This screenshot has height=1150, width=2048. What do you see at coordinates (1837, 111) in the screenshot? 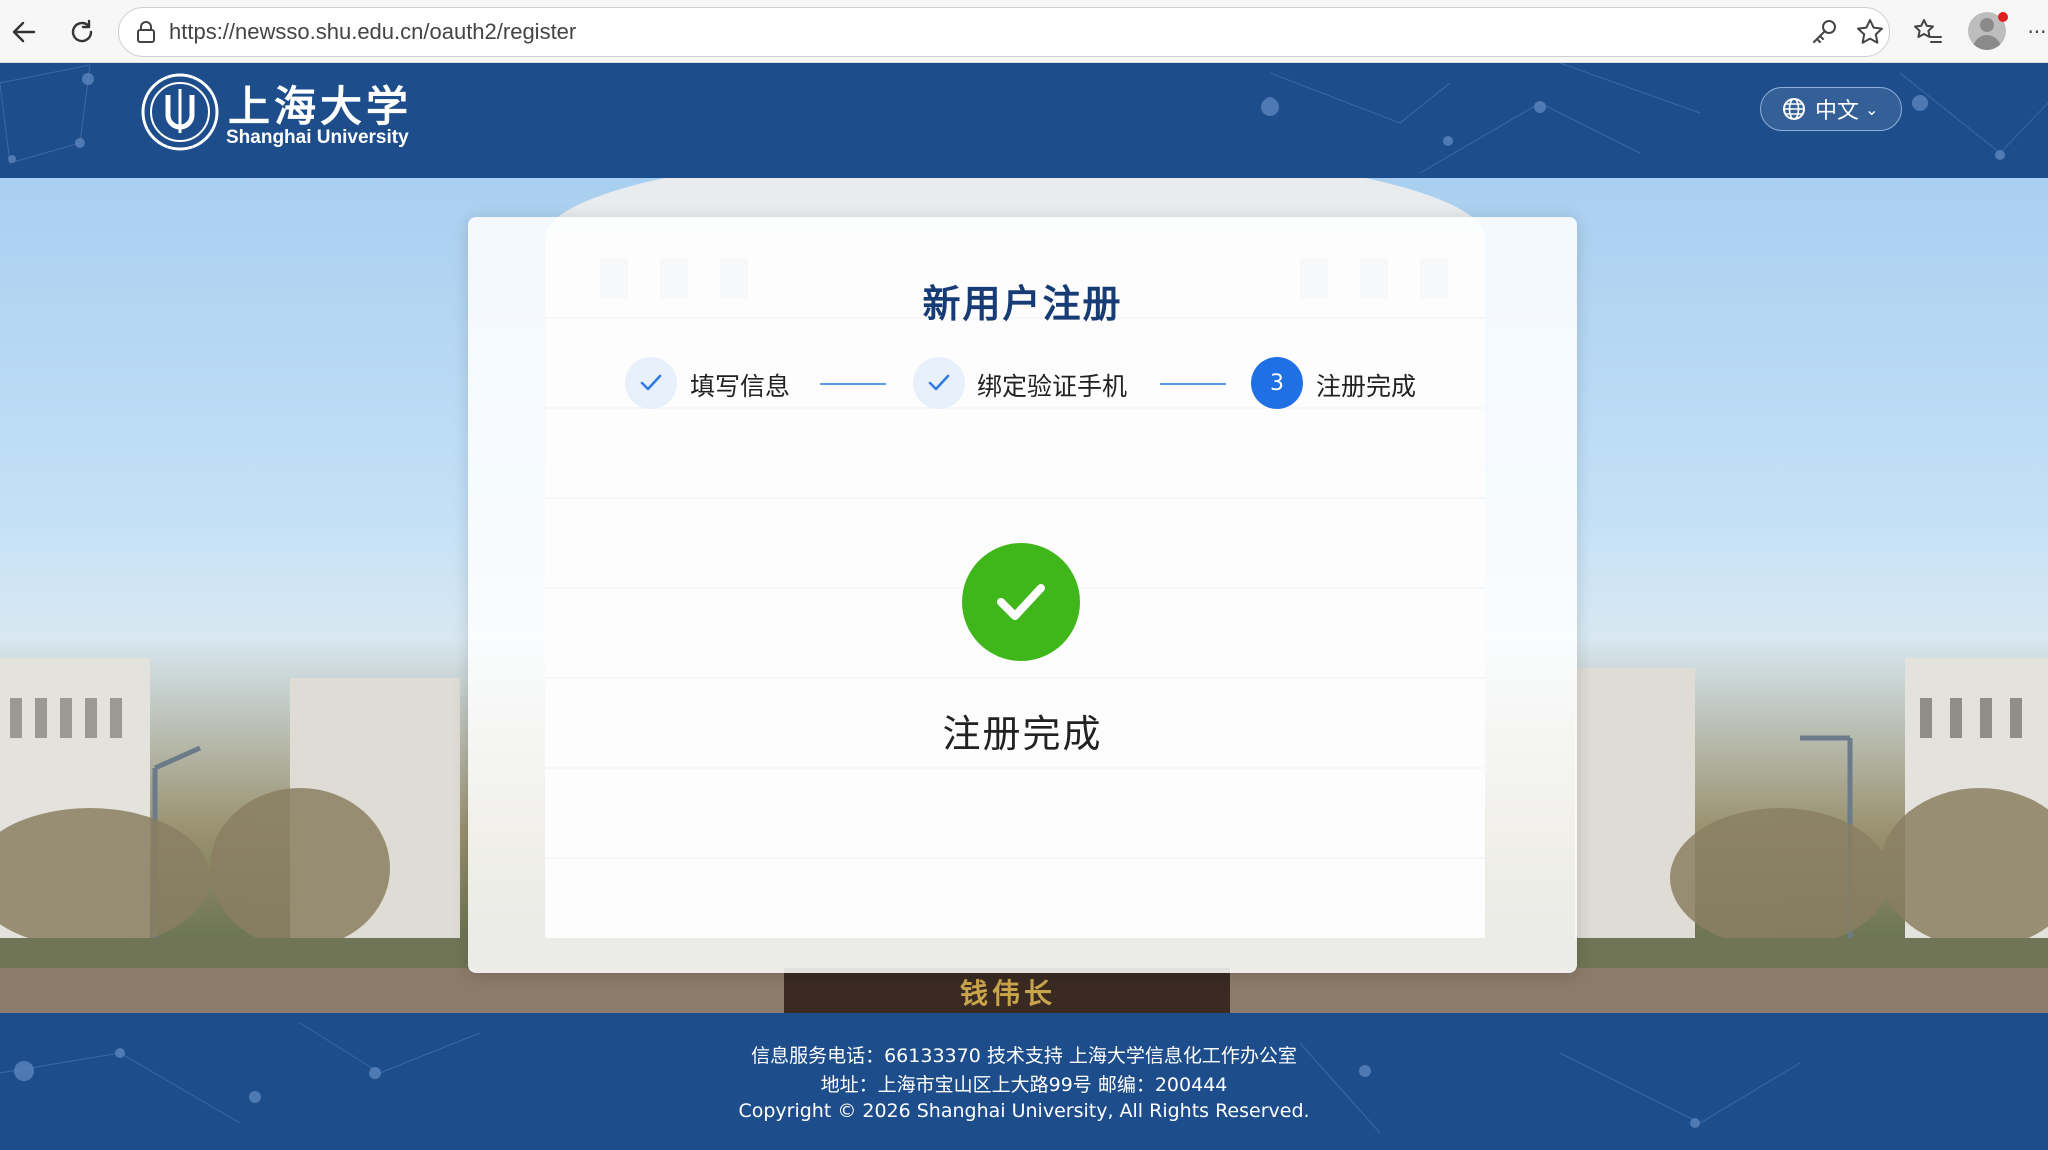
I see `language-label: 中文` at bounding box center [1837, 111].